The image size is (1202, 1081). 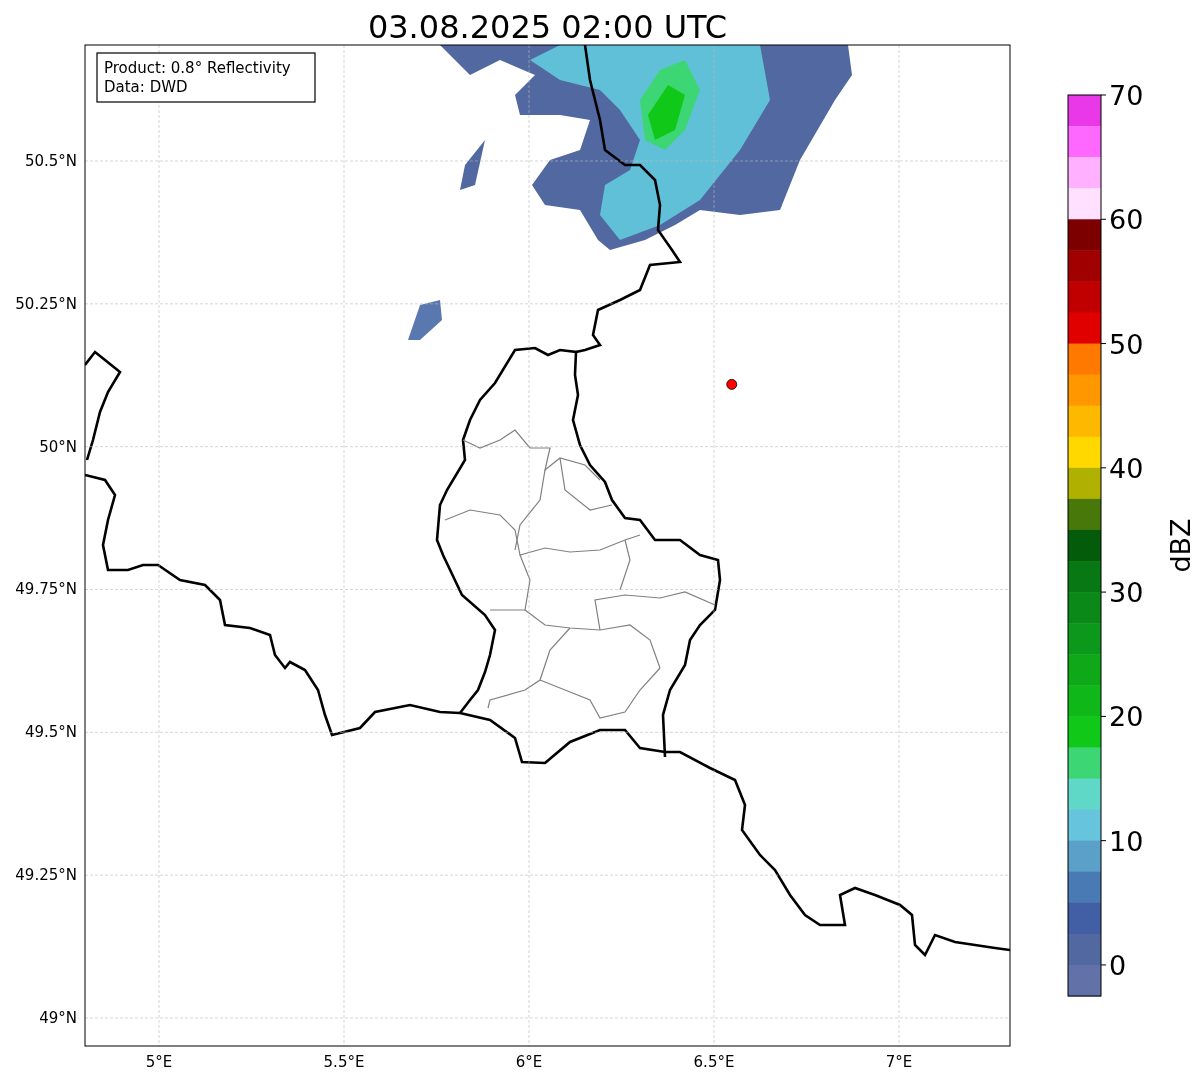 I want to click on colorbar-tick-label: 0, so click(x=1118, y=965).